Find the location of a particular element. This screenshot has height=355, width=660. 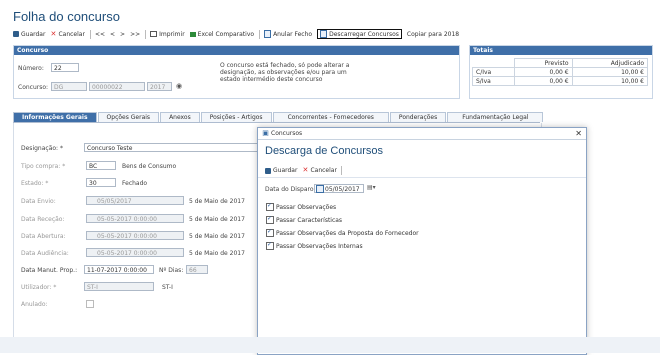

concurso-year-input: 2017 is located at coordinates (159, 86).